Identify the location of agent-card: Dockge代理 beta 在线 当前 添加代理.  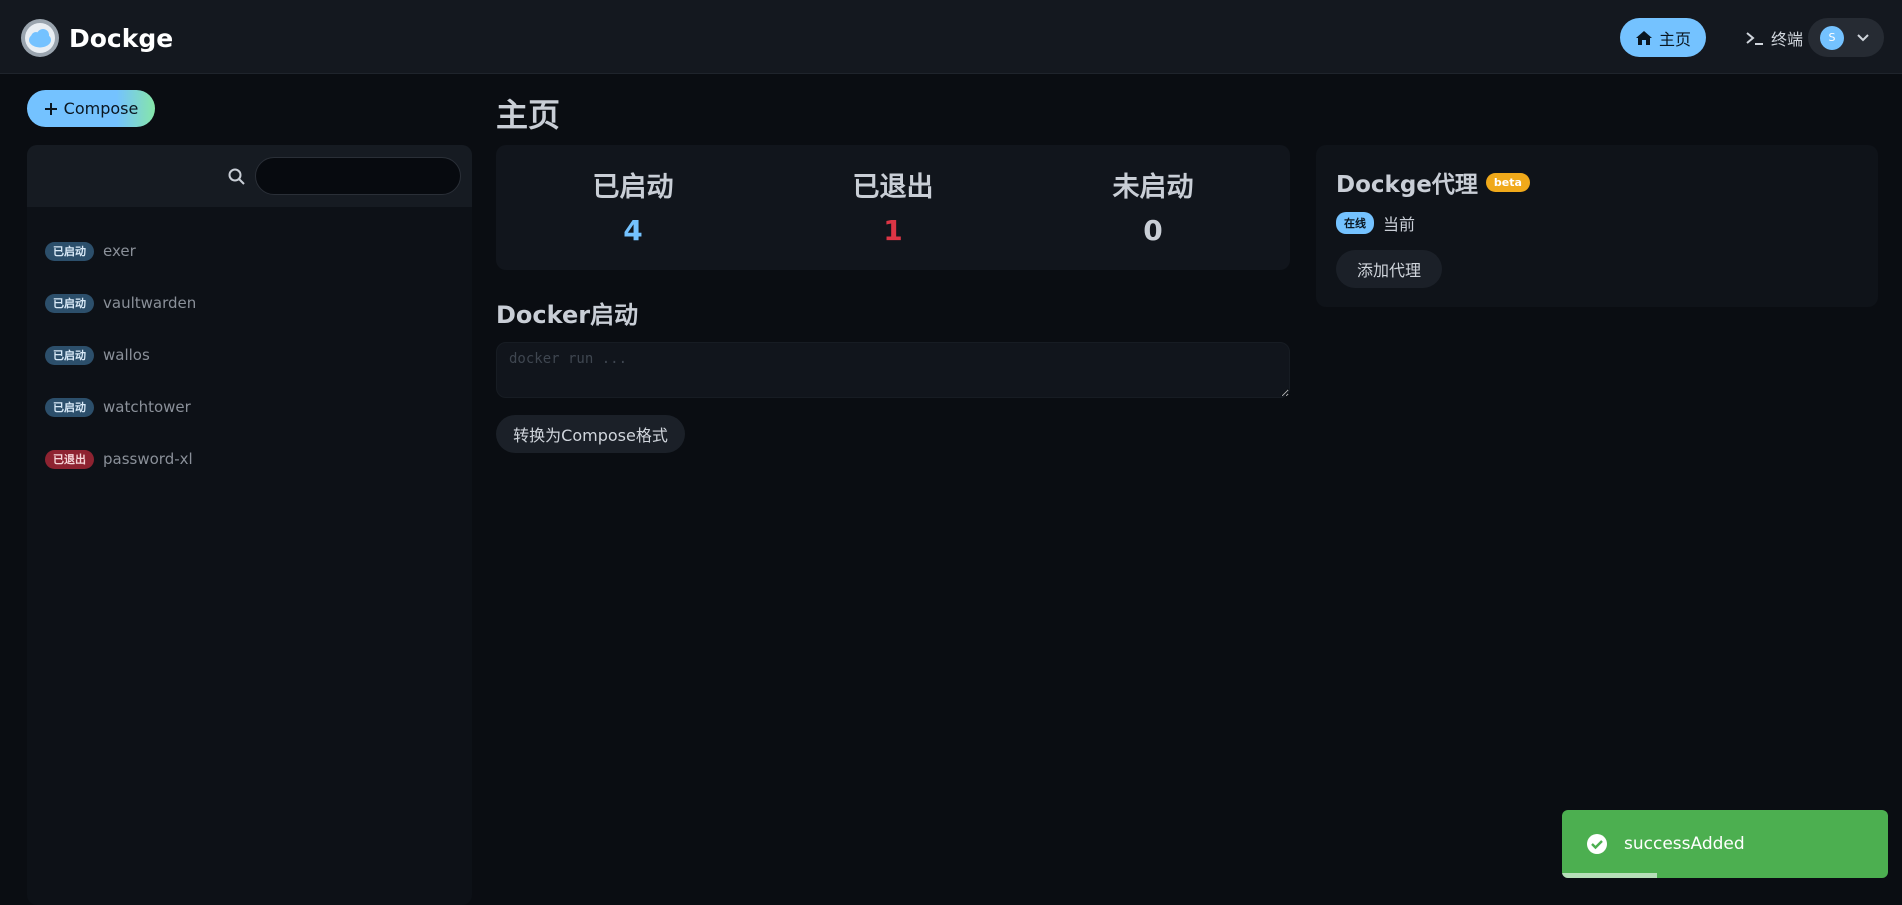
(1597, 226).